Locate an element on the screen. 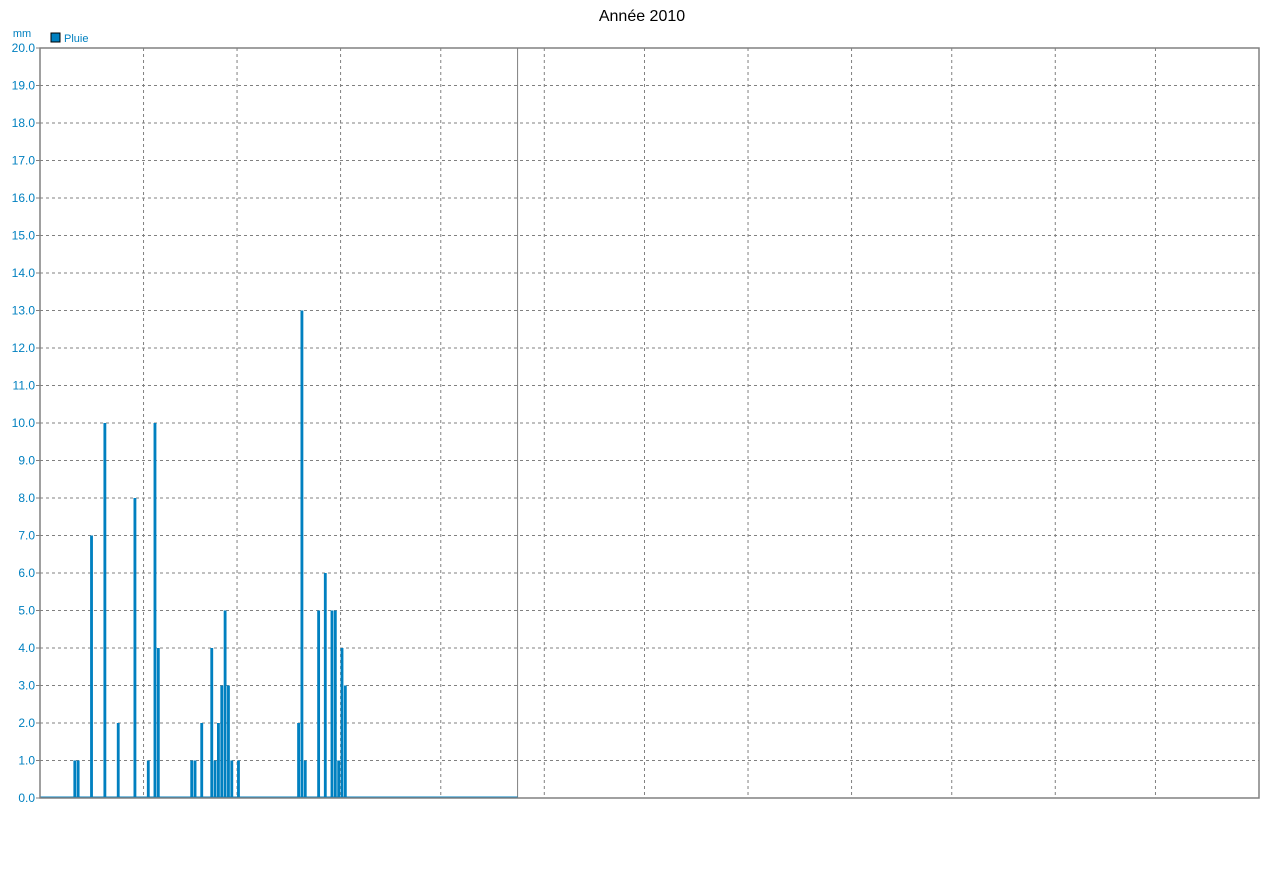 Image resolution: width=1280 pixels, height=871 pixels. y-tick-label: 15.0 is located at coordinates (24, 236).